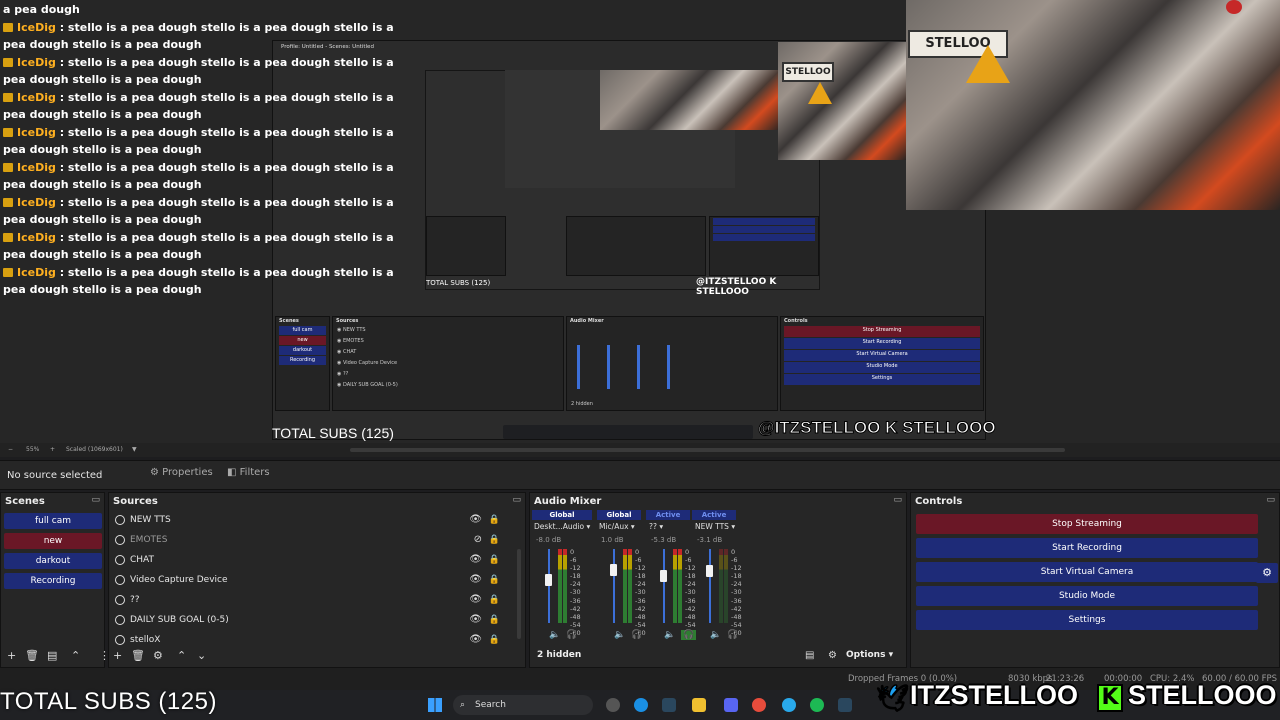  I want to click on channel-name: ?? ▾, so click(656, 526).